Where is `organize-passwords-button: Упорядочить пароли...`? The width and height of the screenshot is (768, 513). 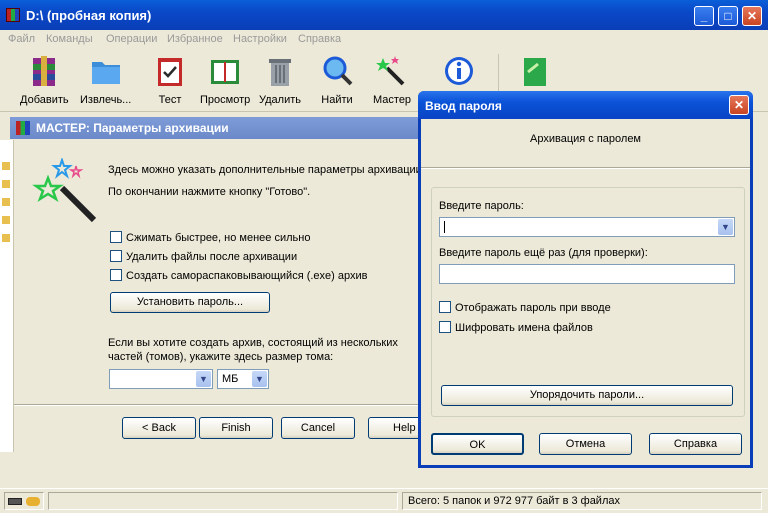
organize-passwords-button: Упорядочить пароли... is located at coordinates (587, 395).